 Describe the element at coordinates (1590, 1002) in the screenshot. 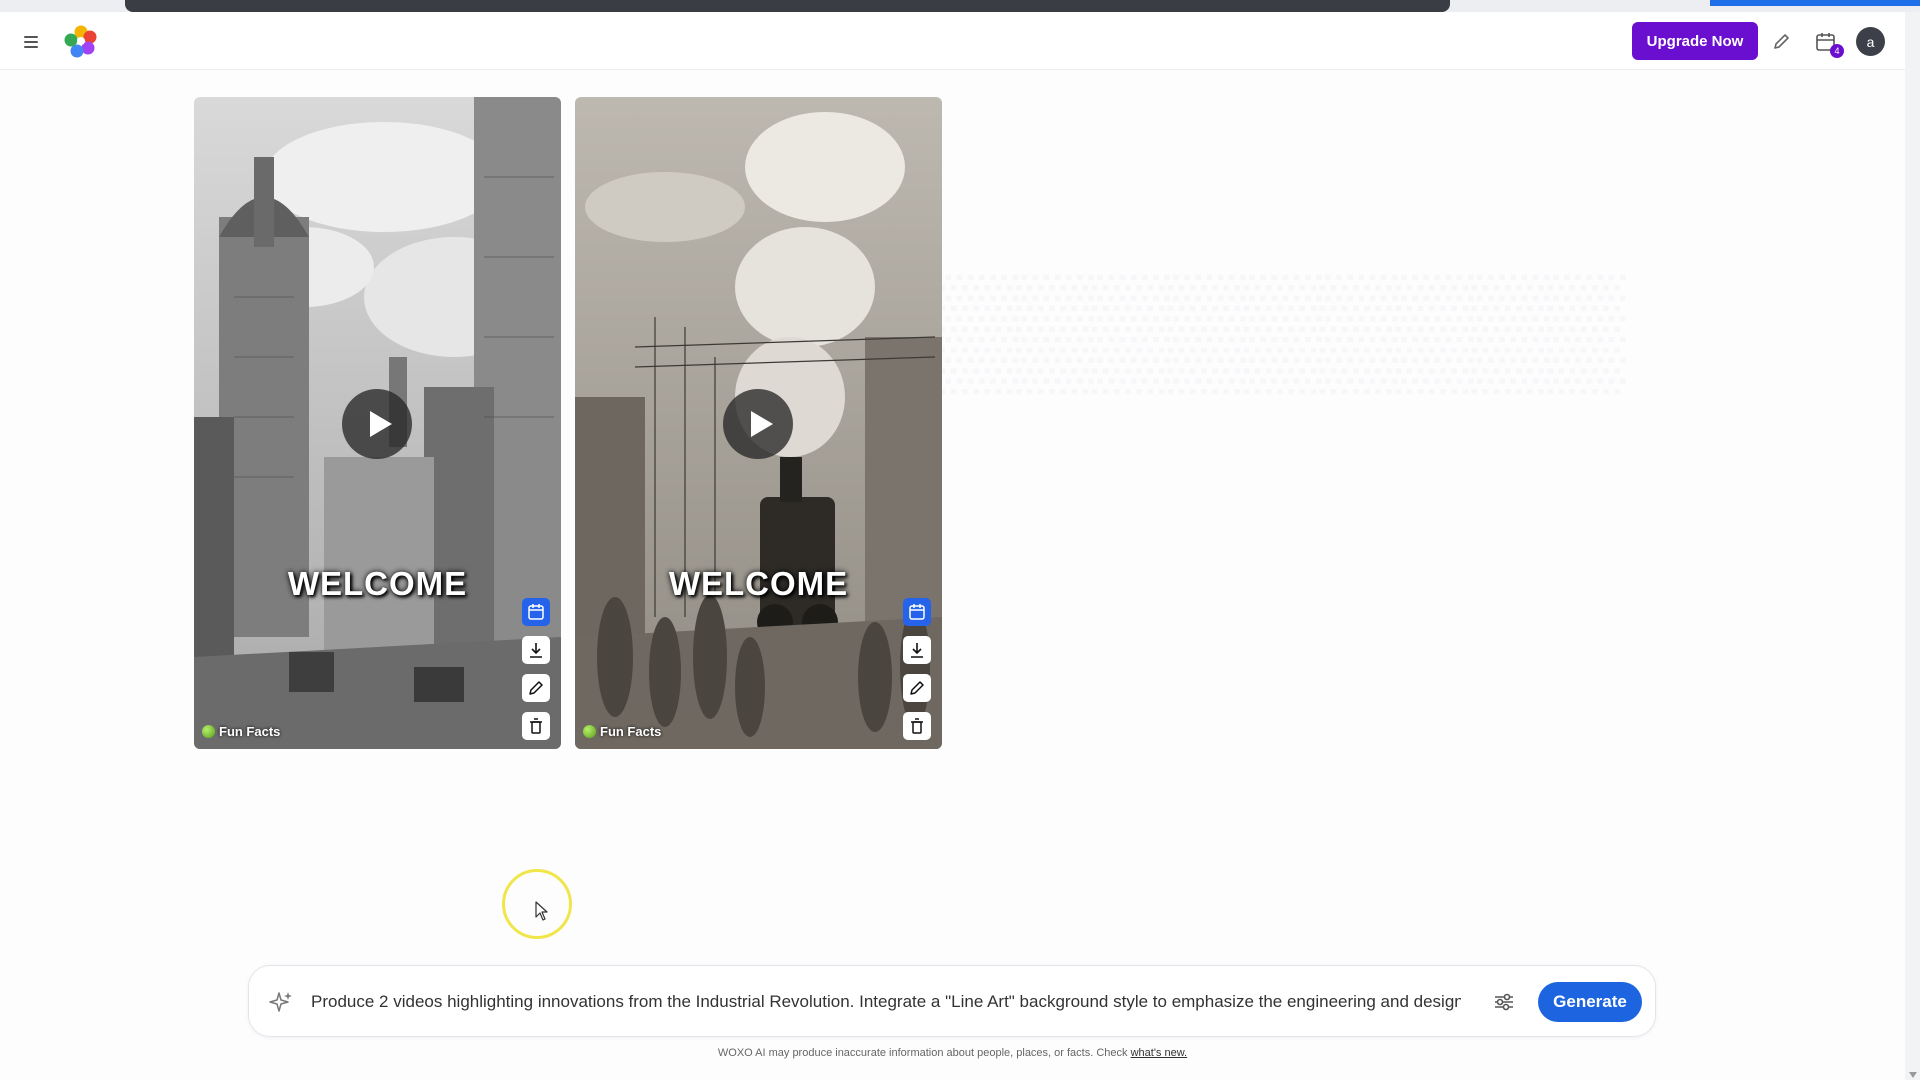

I see `generate-button: Generate` at that location.